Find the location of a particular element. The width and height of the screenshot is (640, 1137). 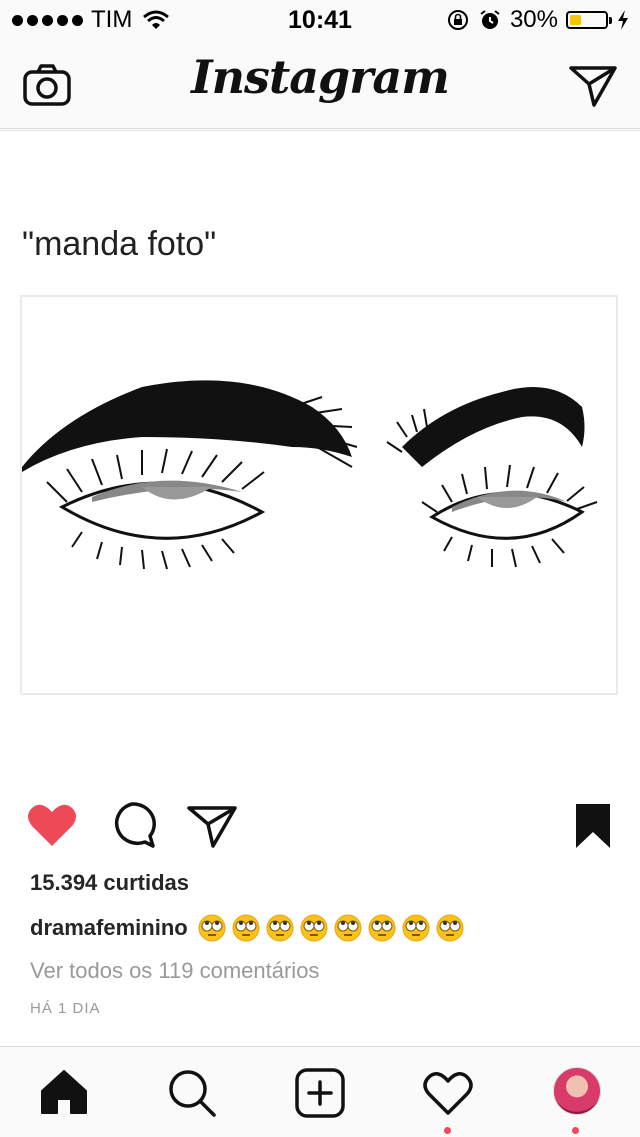

comment-icon is located at coordinates (132, 825).